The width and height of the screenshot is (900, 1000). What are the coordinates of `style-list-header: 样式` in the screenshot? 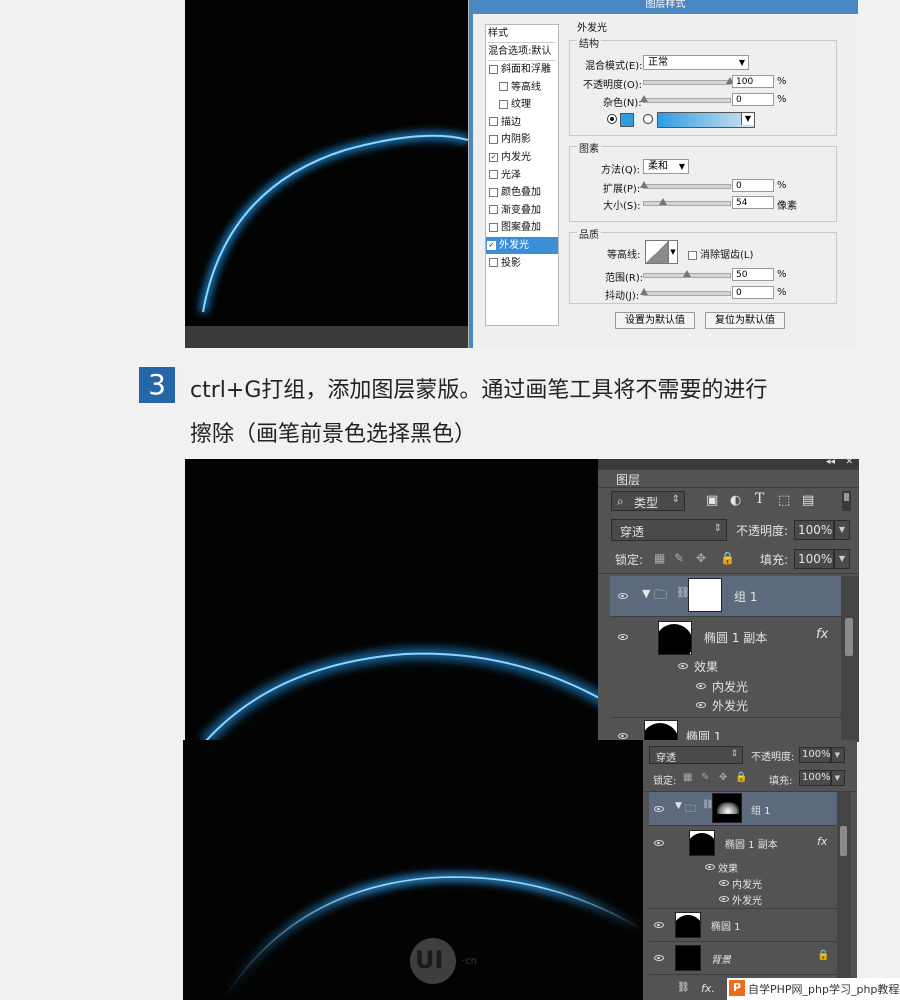 It's located at (522, 34).